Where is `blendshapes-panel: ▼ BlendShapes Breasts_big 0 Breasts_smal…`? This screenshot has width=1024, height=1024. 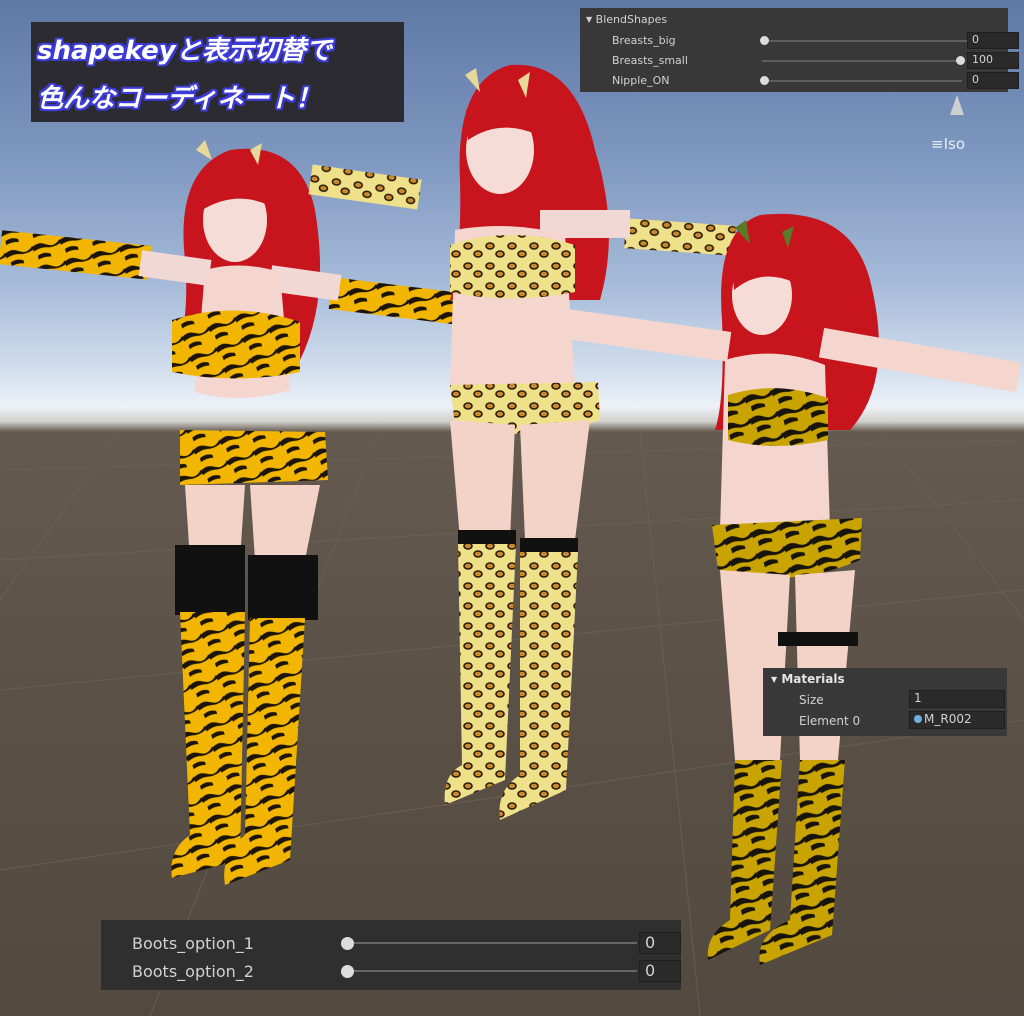 blendshapes-panel: ▼ BlendShapes Breasts_big 0 Breasts_smal… is located at coordinates (799, 50).